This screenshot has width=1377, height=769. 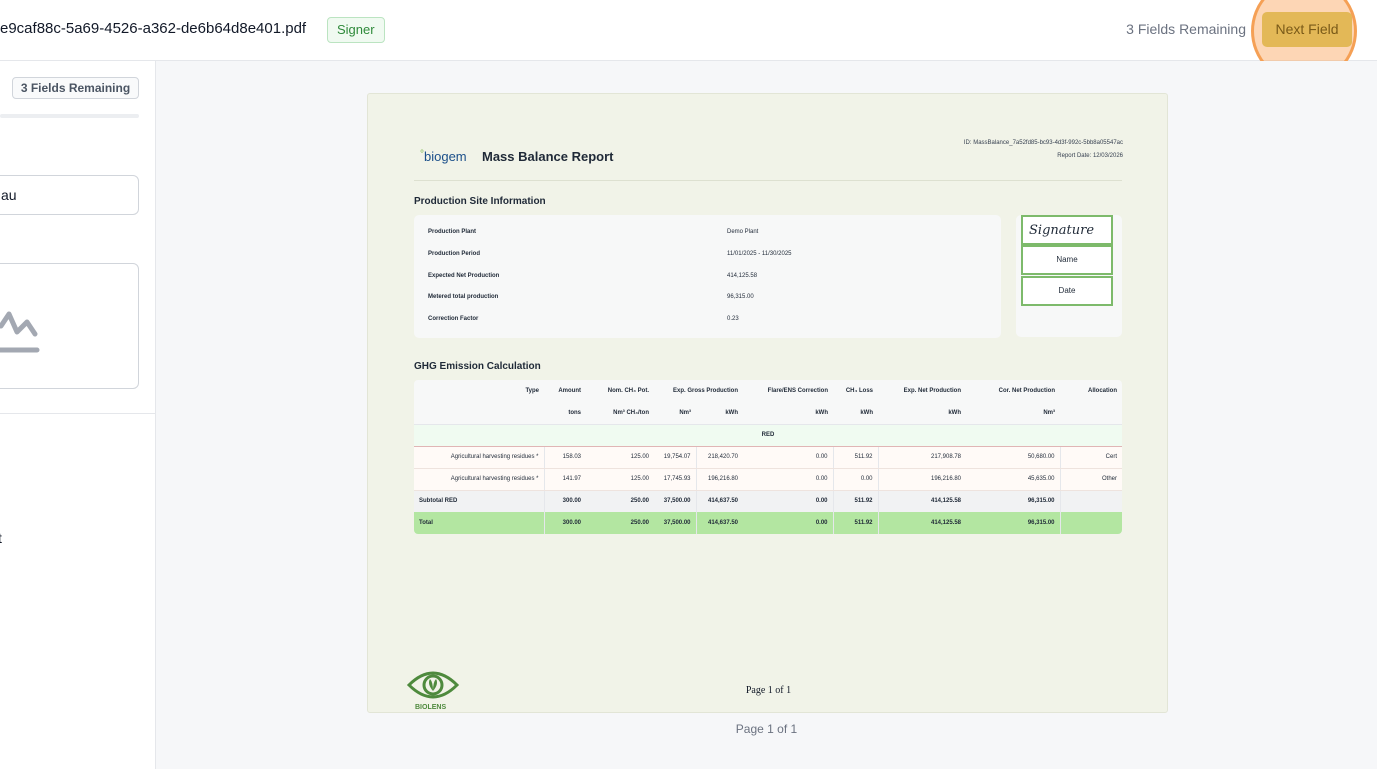 I want to click on biolens-logo-text: BIOLENS, so click(x=431, y=707).